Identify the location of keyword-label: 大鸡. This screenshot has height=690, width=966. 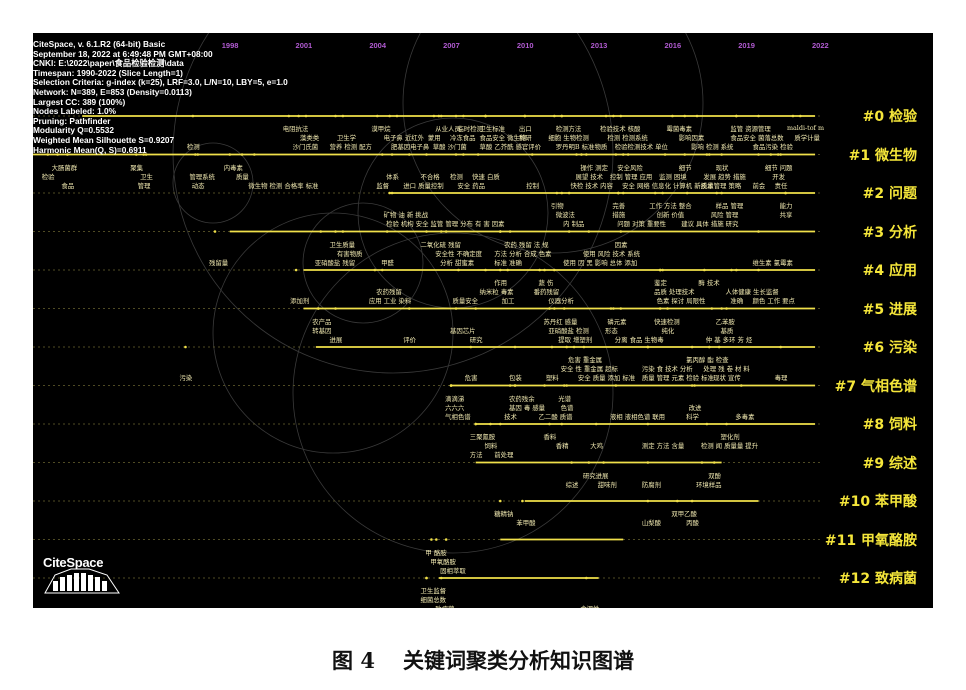
(596, 446).